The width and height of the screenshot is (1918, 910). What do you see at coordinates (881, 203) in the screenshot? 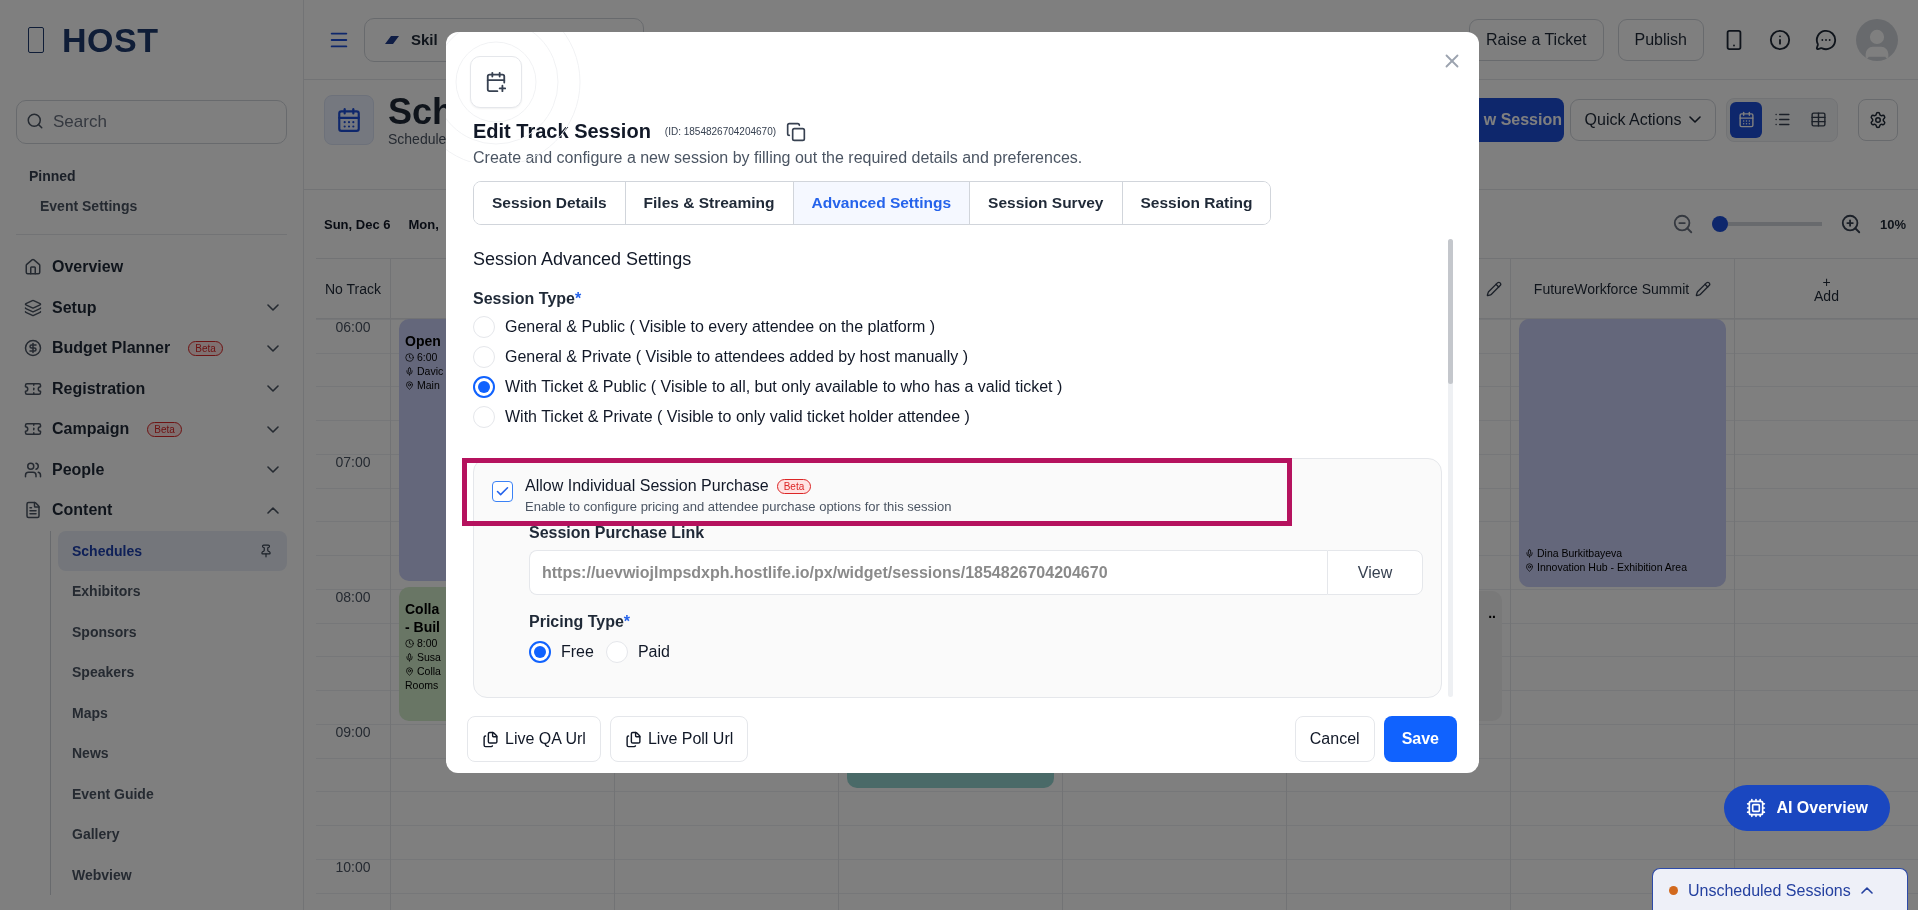
I see `tab: Advanced Settings` at bounding box center [881, 203].